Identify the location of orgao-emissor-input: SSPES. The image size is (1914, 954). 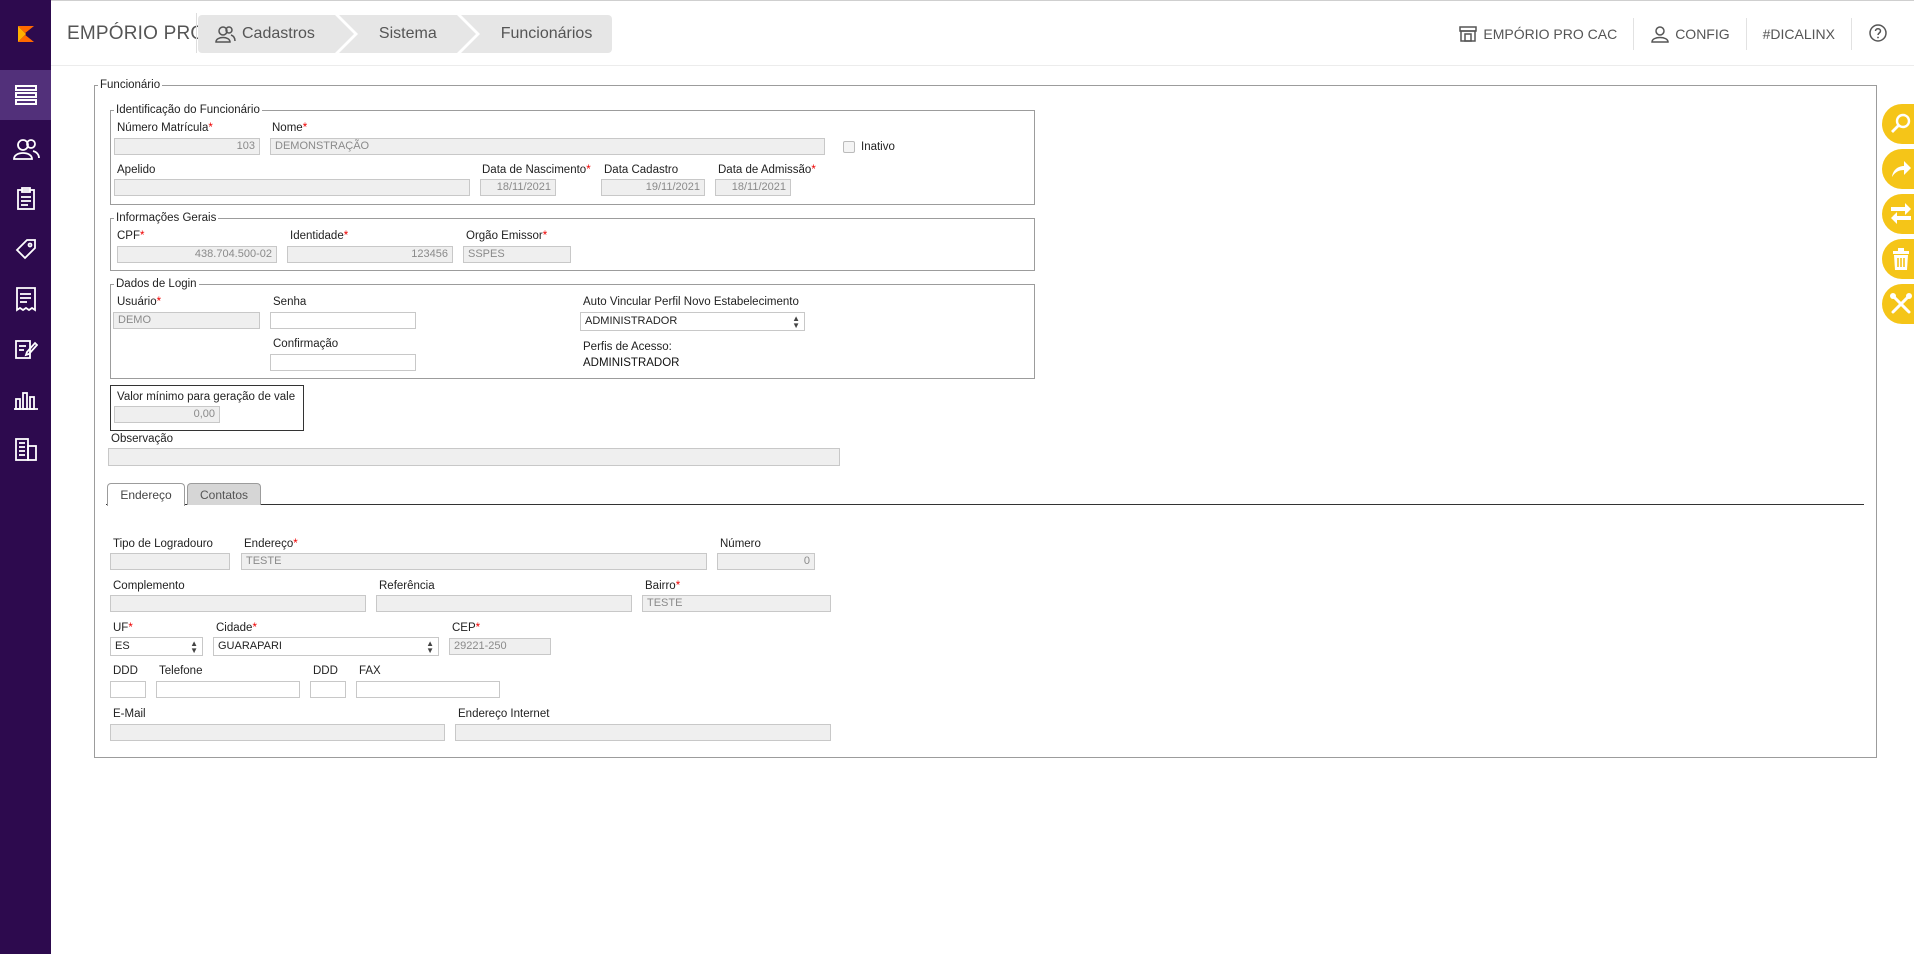
(517, 254).